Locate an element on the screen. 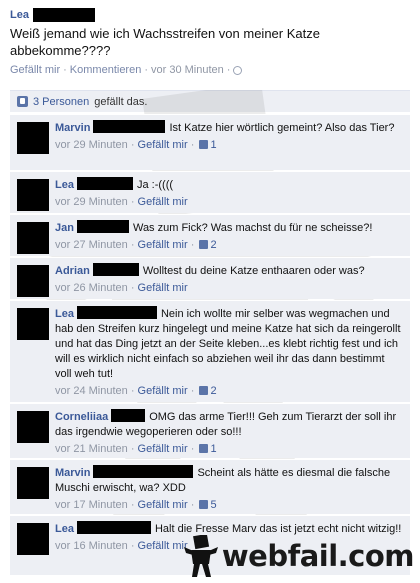 The width and height of the screenshot is (420, 583). comment-time: vor 16 Minuten is located at coordinates (91, 546).